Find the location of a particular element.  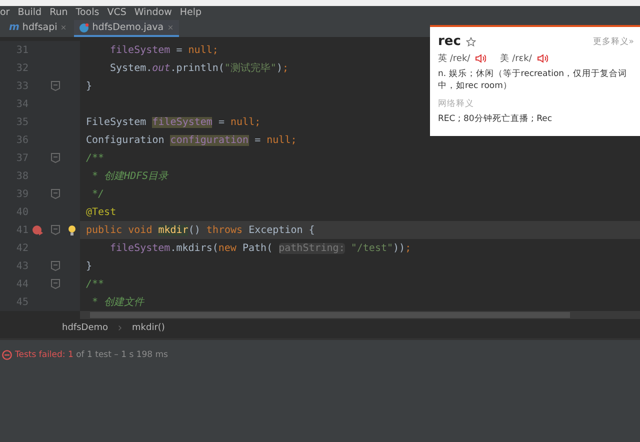

pronunciation: 英 /rek/ is located at coordinates (454, 58).